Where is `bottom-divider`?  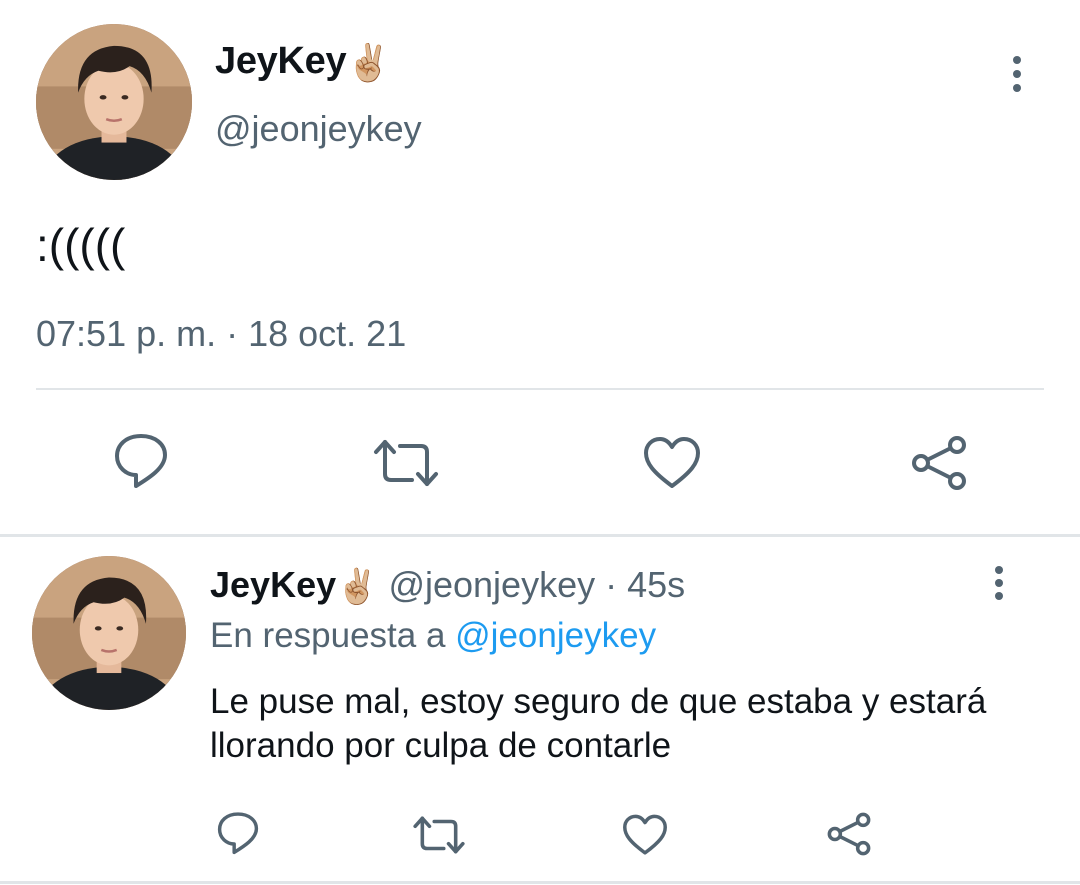 bottom-divider is located at coordinates (540, 882).